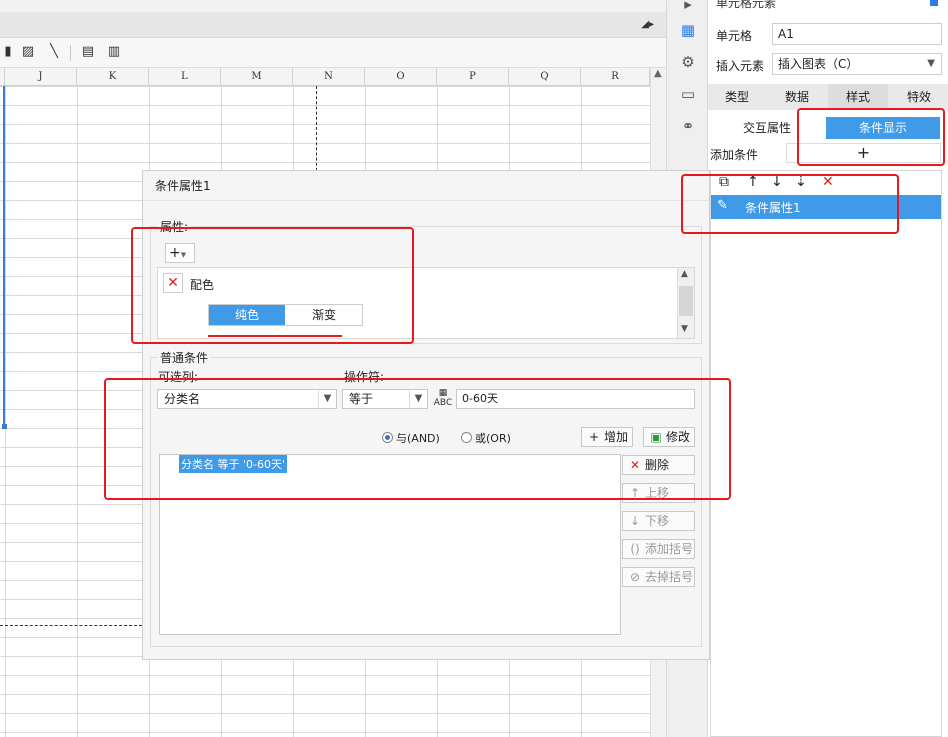  What do you see at coordinates (8, 52) in the screenshot?
I see `bar-chart-icon: ▮` at bounding box center [8, 52].